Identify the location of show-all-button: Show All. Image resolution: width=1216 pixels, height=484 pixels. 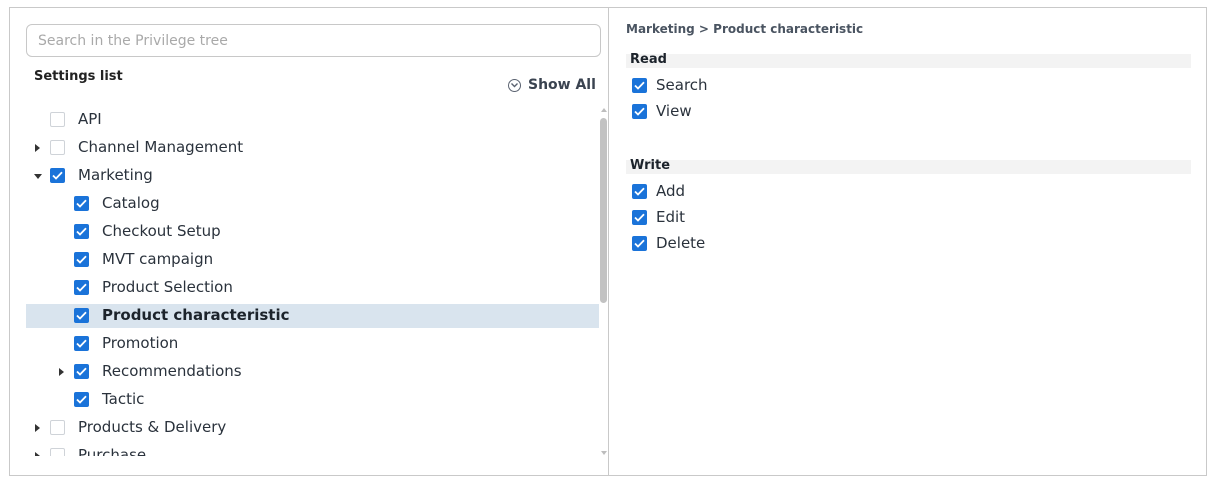
(552, 85).